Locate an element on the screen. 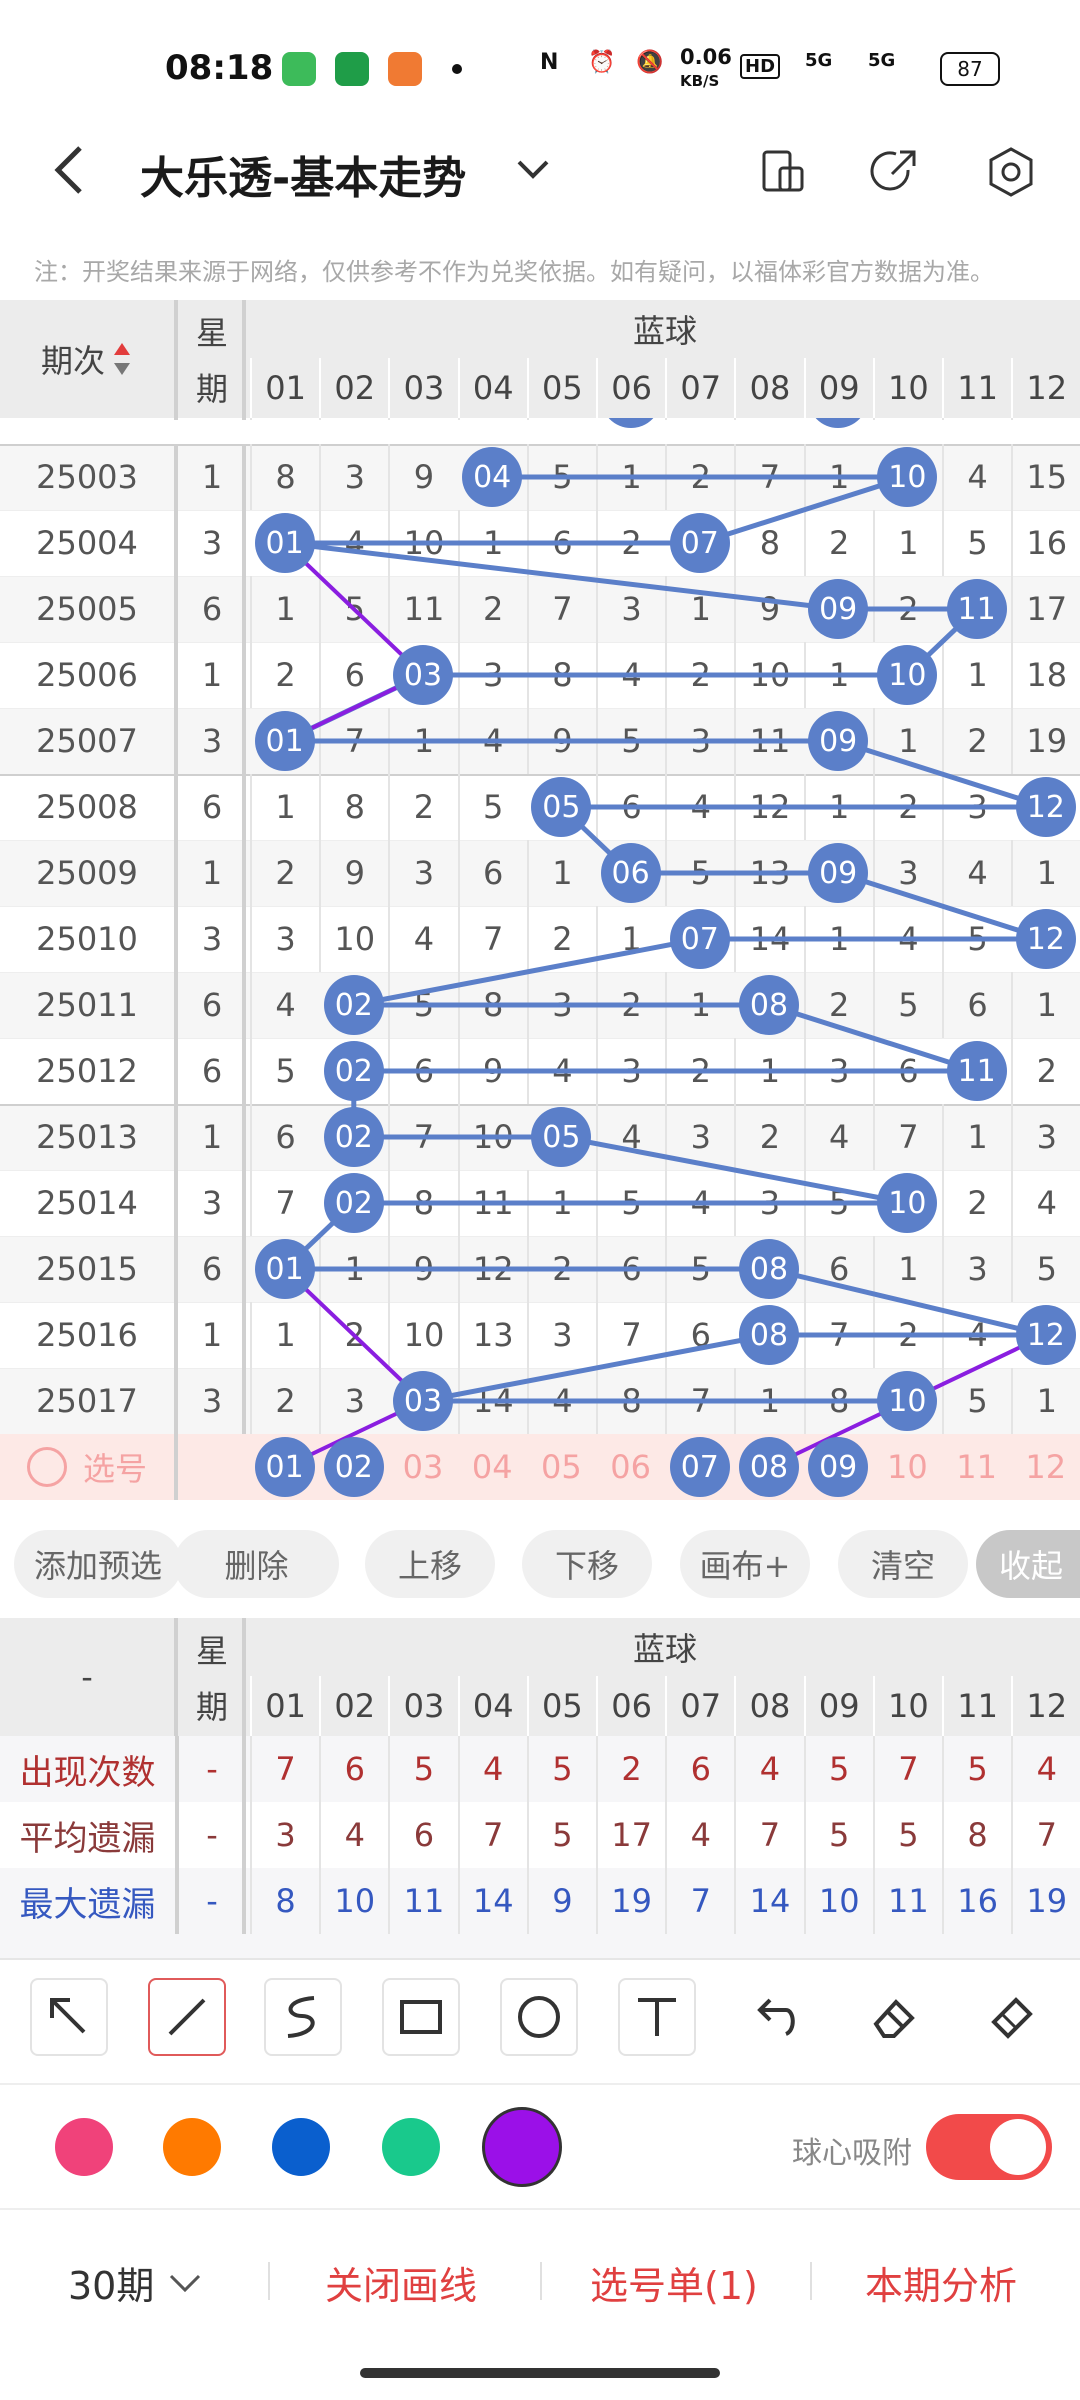 The image size is (1080, 2400). column-header: 08 is located at coordinates (768, 388).